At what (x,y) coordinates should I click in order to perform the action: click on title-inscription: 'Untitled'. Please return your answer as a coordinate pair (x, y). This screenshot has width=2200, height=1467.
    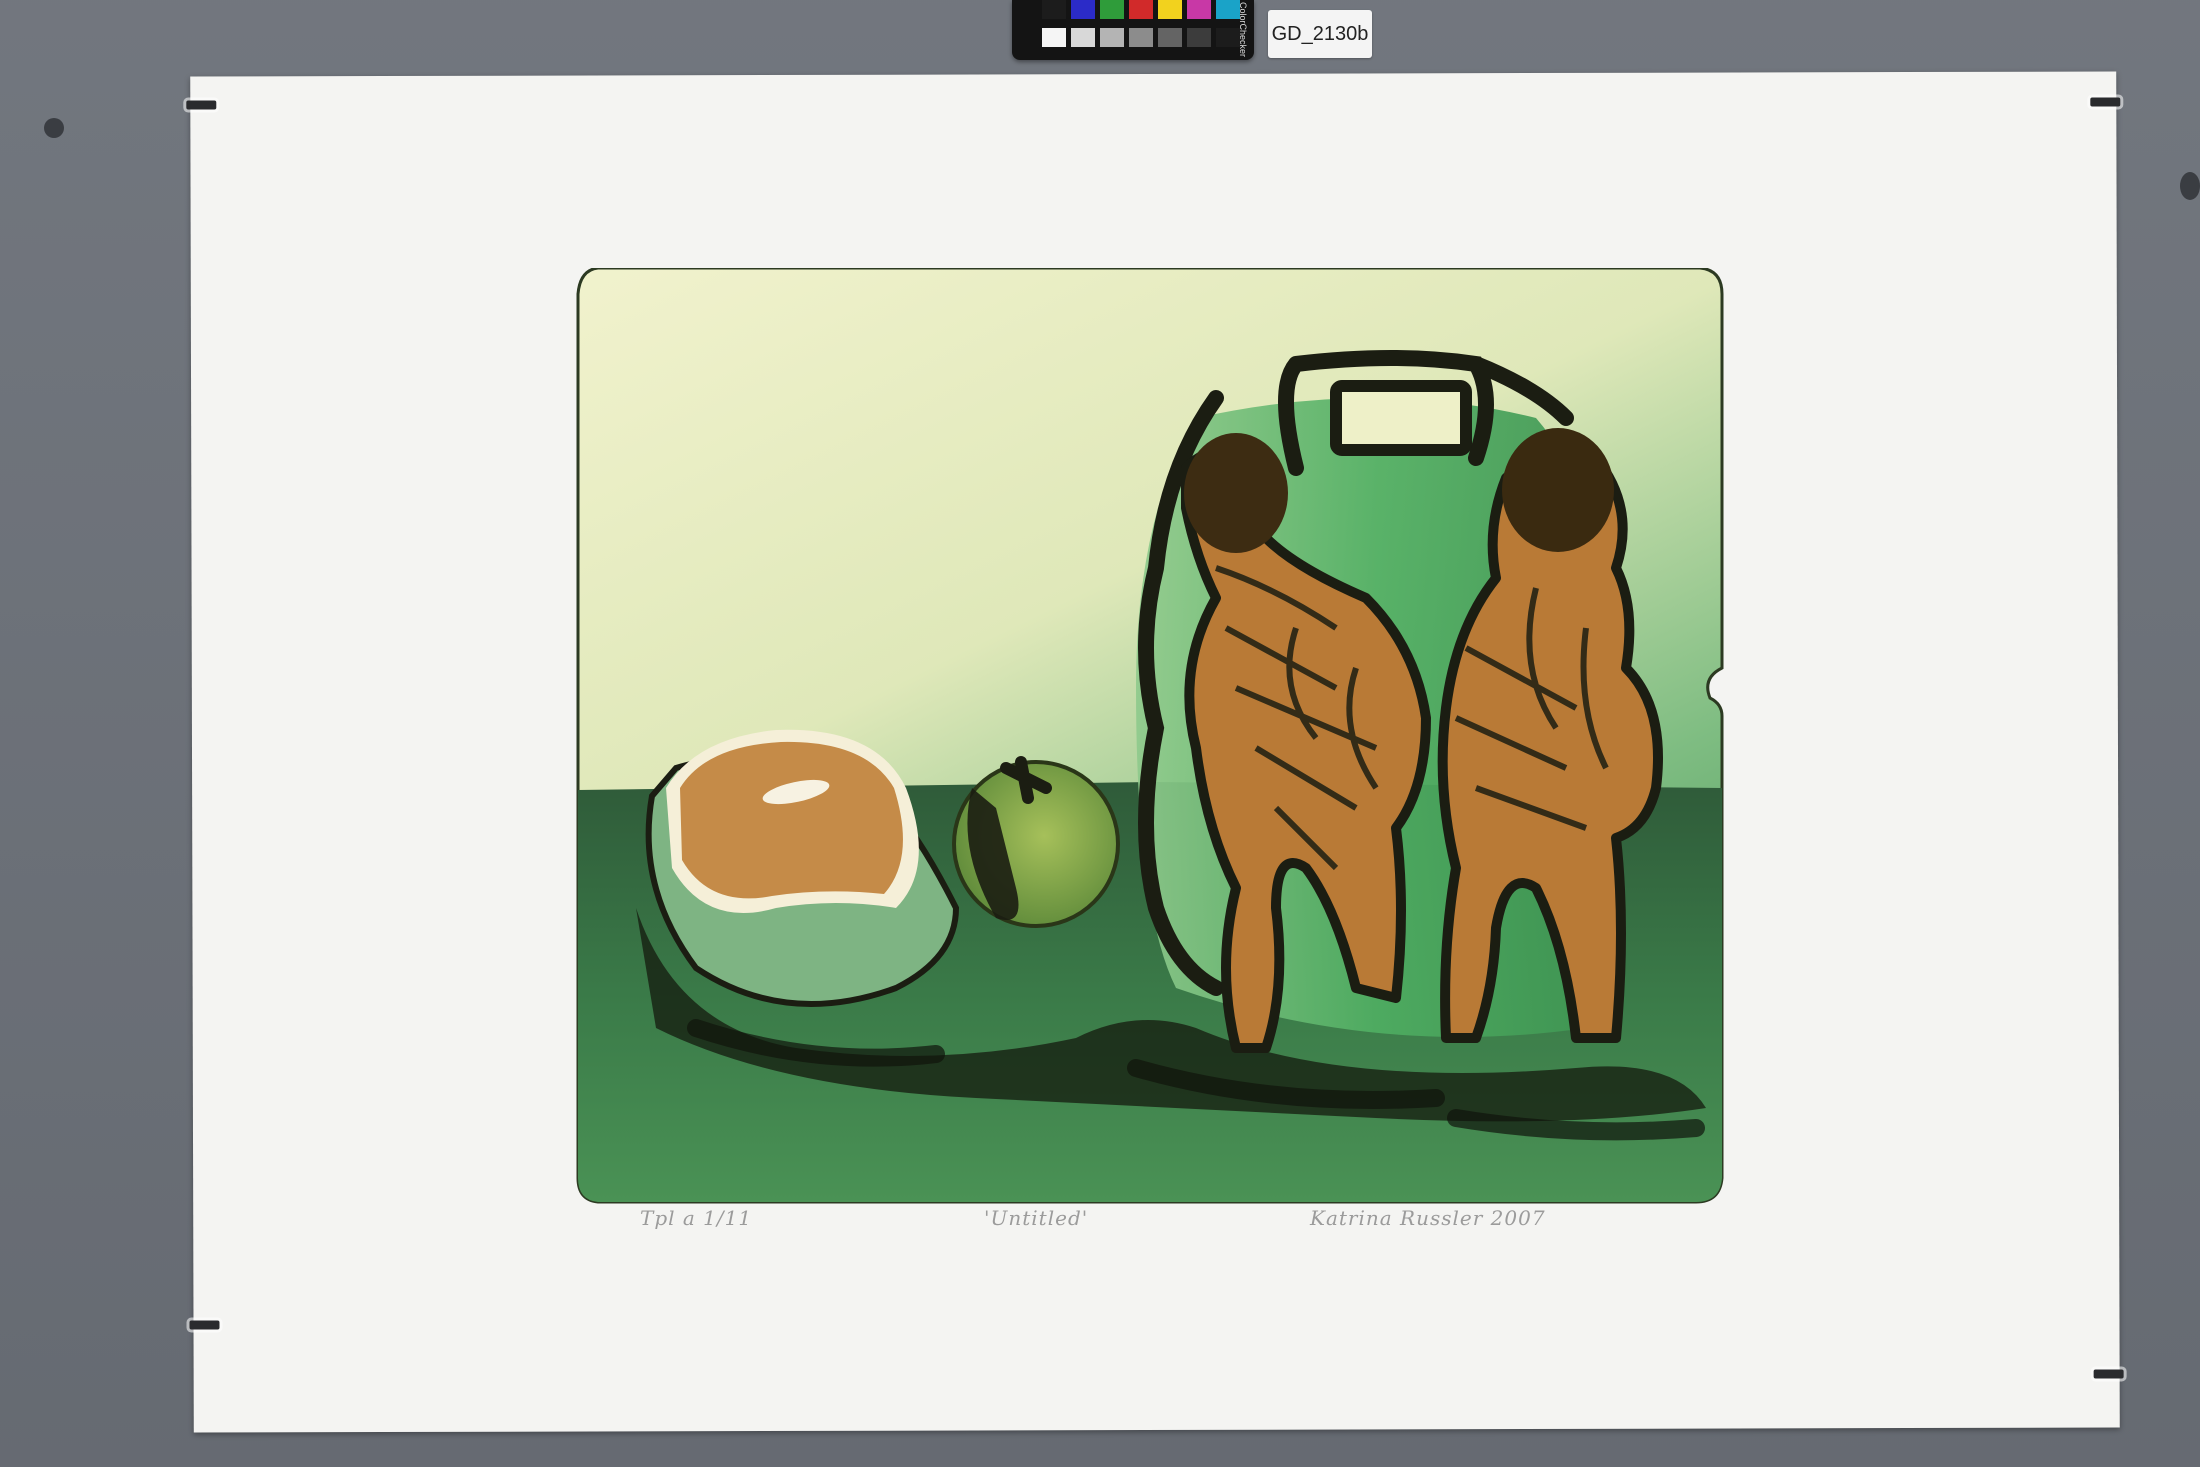
    Looking at the image, I should click on (1036, 1218).